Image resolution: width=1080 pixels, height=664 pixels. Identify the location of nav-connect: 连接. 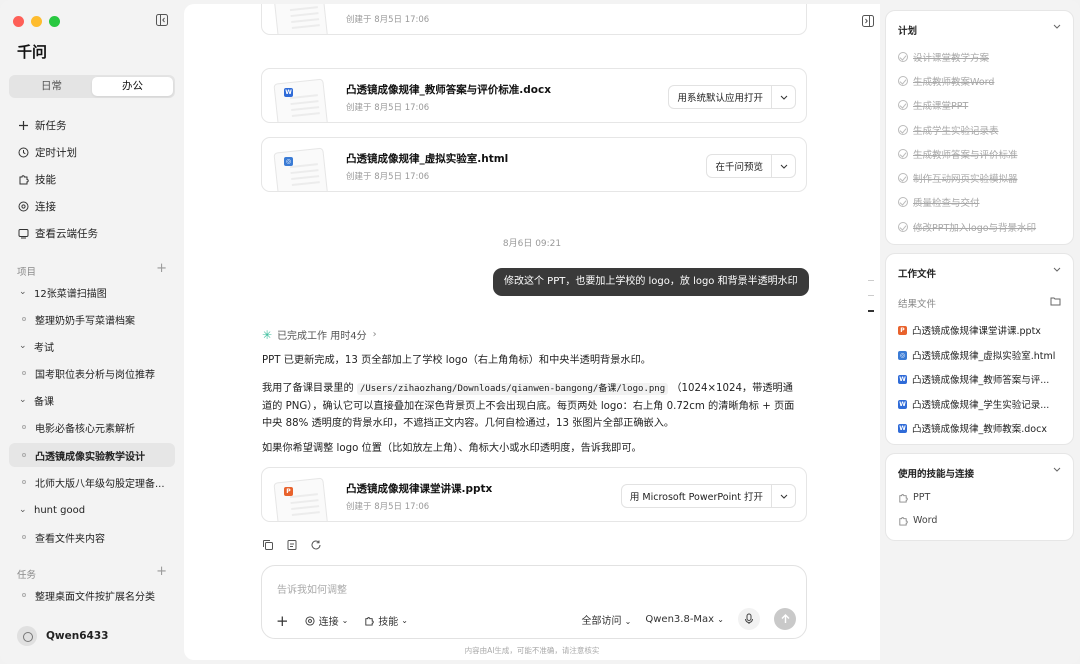
(92, 206).